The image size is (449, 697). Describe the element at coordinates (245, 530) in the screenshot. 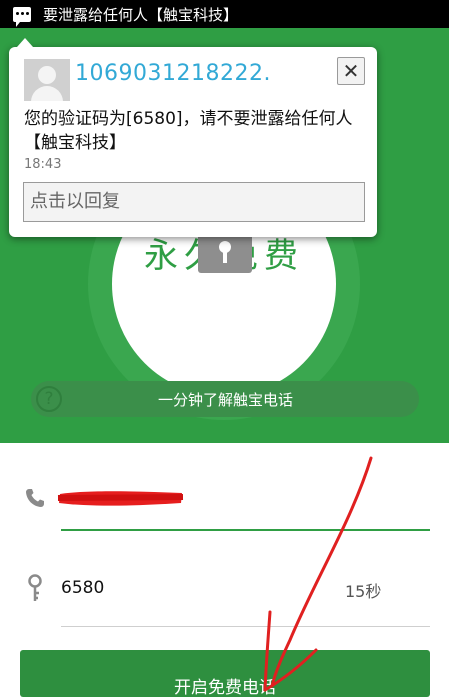

I see `phone-field-underline` at that location.